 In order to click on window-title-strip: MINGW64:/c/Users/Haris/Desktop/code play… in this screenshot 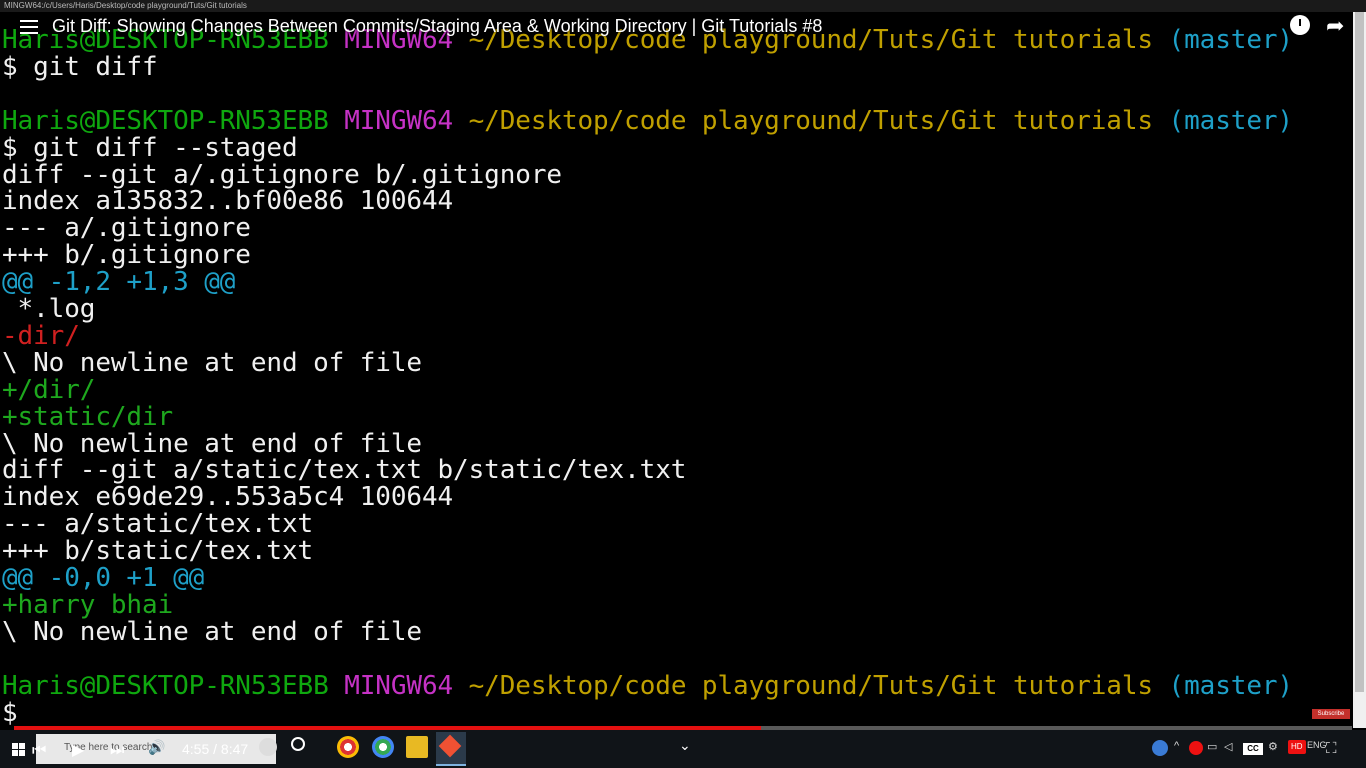, I will do `click(683, 6)`.